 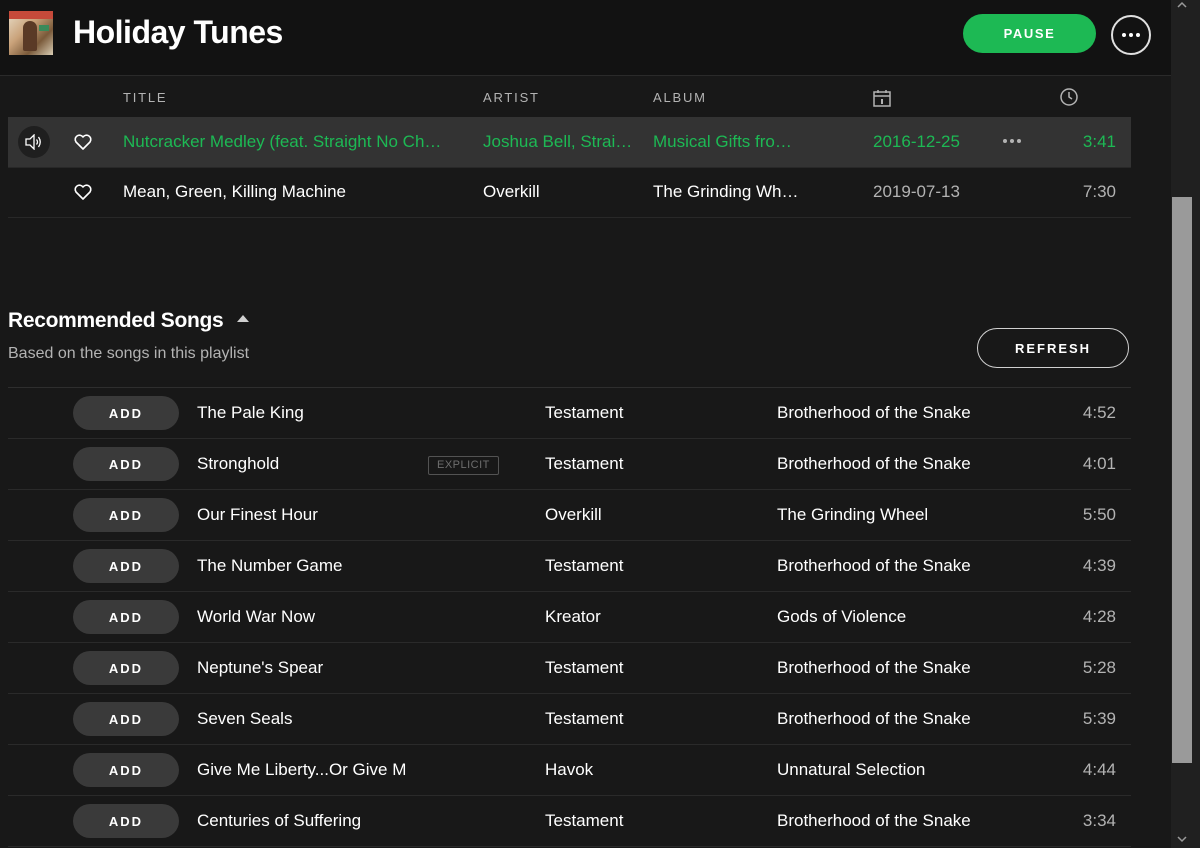 What do you see at coordinates (1099, 412) in the screenshot?
I see `song-duration: 4:52` at bounding box center [1099, 412].